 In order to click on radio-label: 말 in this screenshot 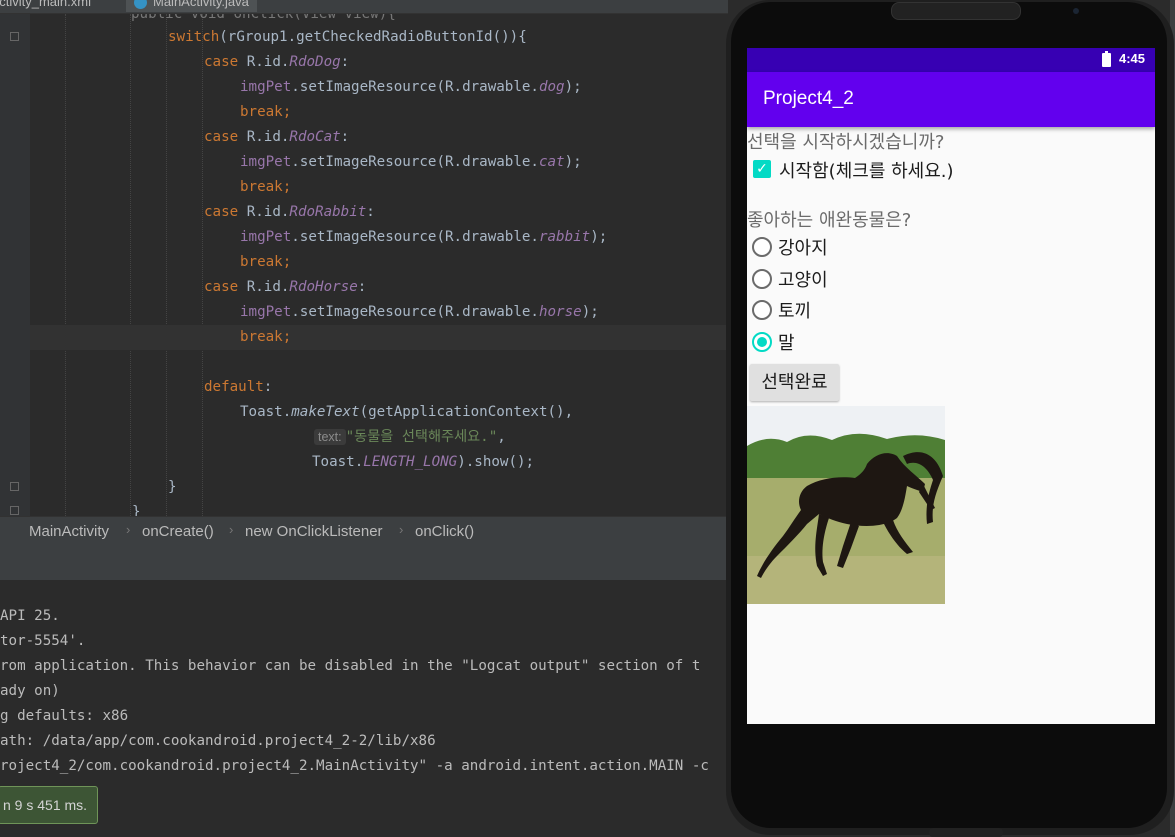, I will do `click(786, 342)`.